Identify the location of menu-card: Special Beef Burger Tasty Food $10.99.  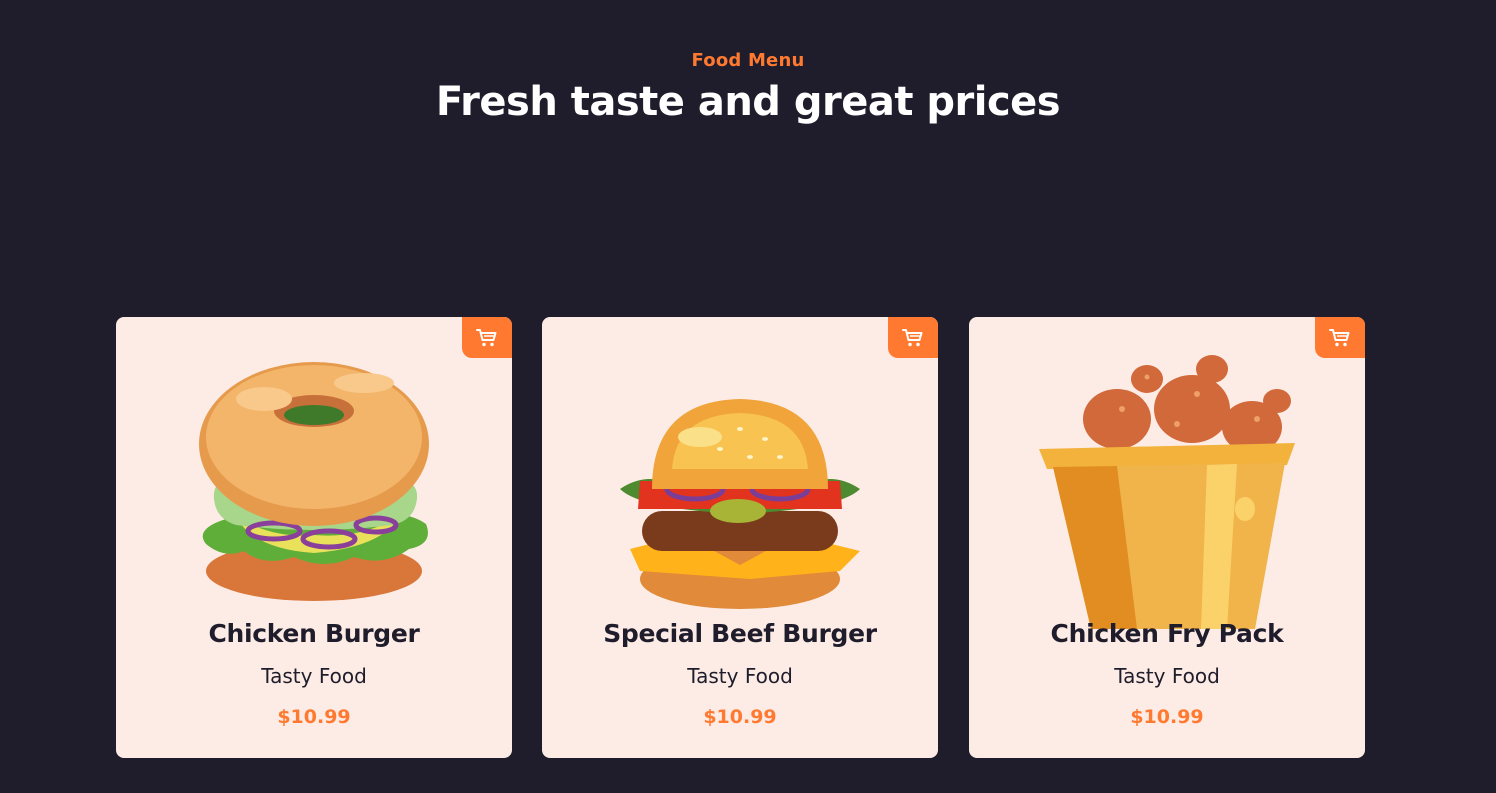
(740, 537).